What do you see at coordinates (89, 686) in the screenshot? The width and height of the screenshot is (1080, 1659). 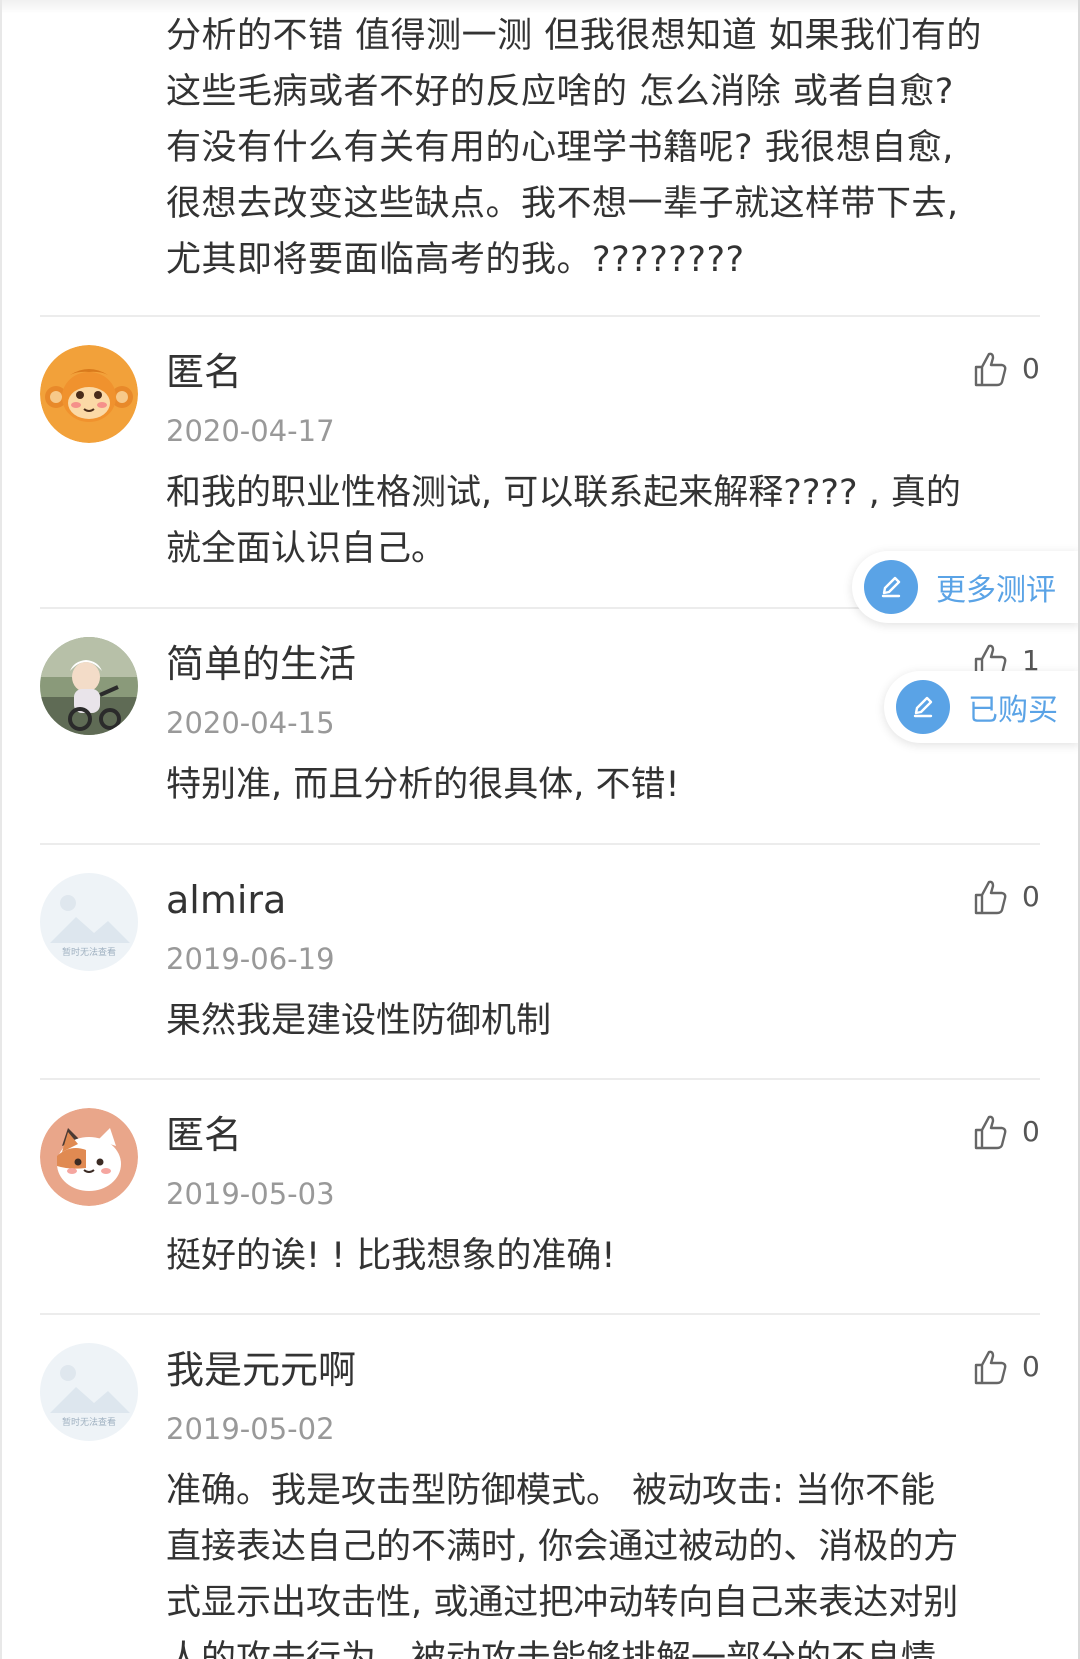 I see `baby-photo-avatar` at bounding box center [89, 686].